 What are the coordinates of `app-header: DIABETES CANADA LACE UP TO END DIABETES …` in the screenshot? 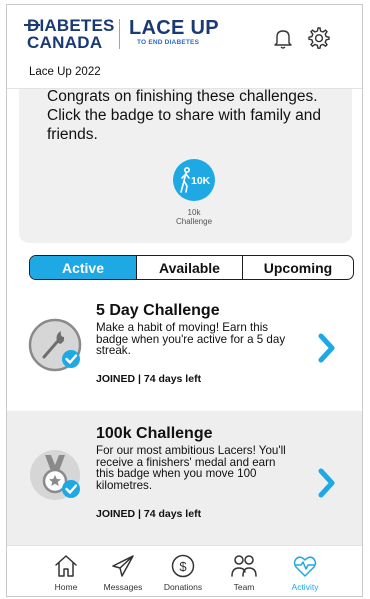 It's located at (184, 47).